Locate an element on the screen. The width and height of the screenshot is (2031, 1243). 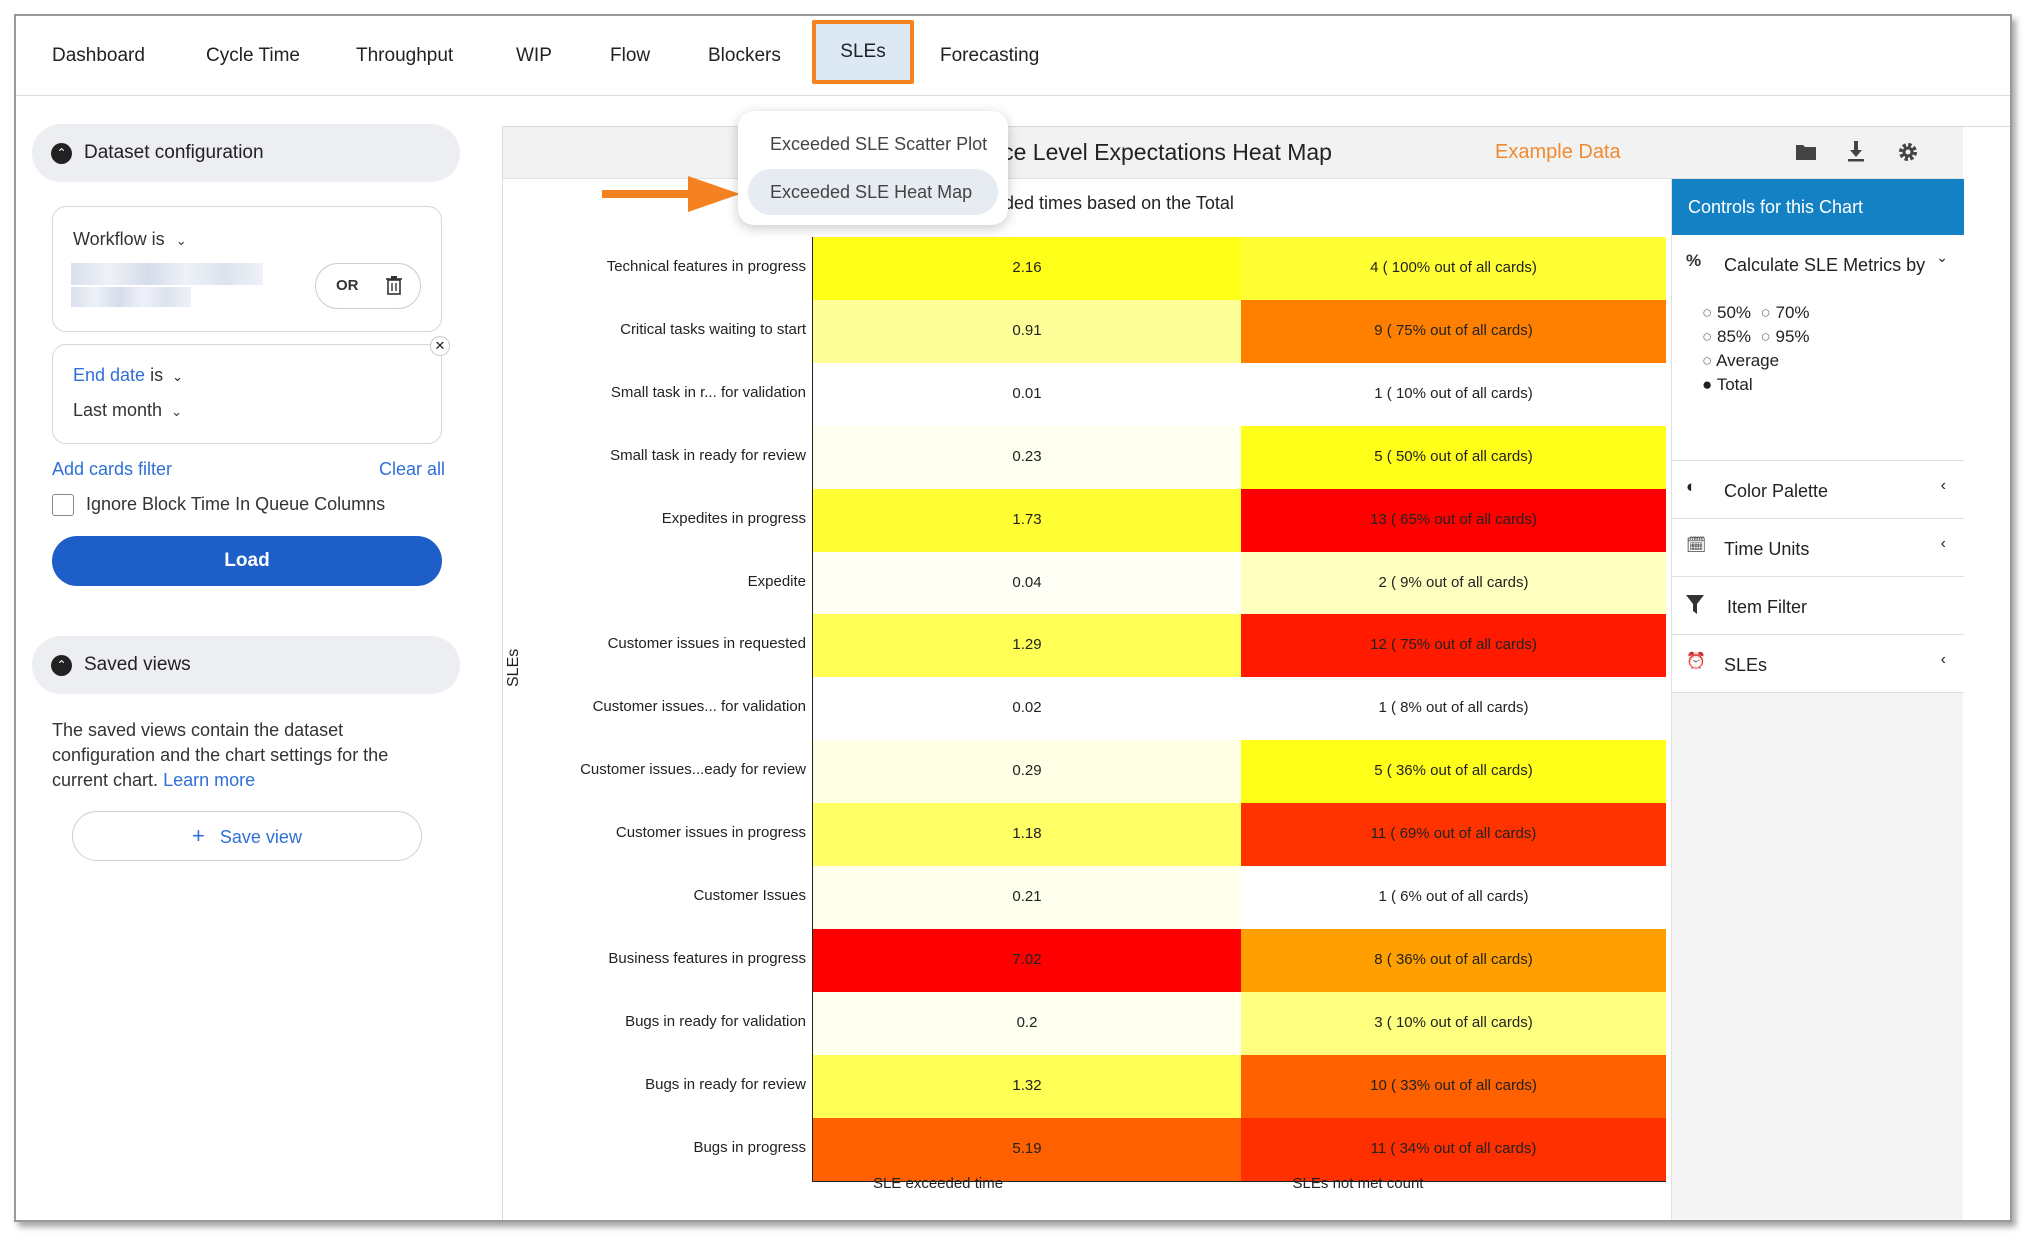
heatmap-cell-time: 0.23 is located at coordinates (1027, 457).